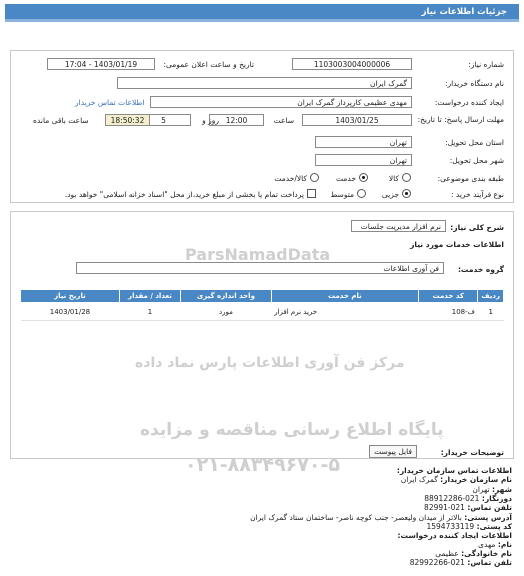  I want to click on creator-first-name-label: نام:, so click(504, 544).